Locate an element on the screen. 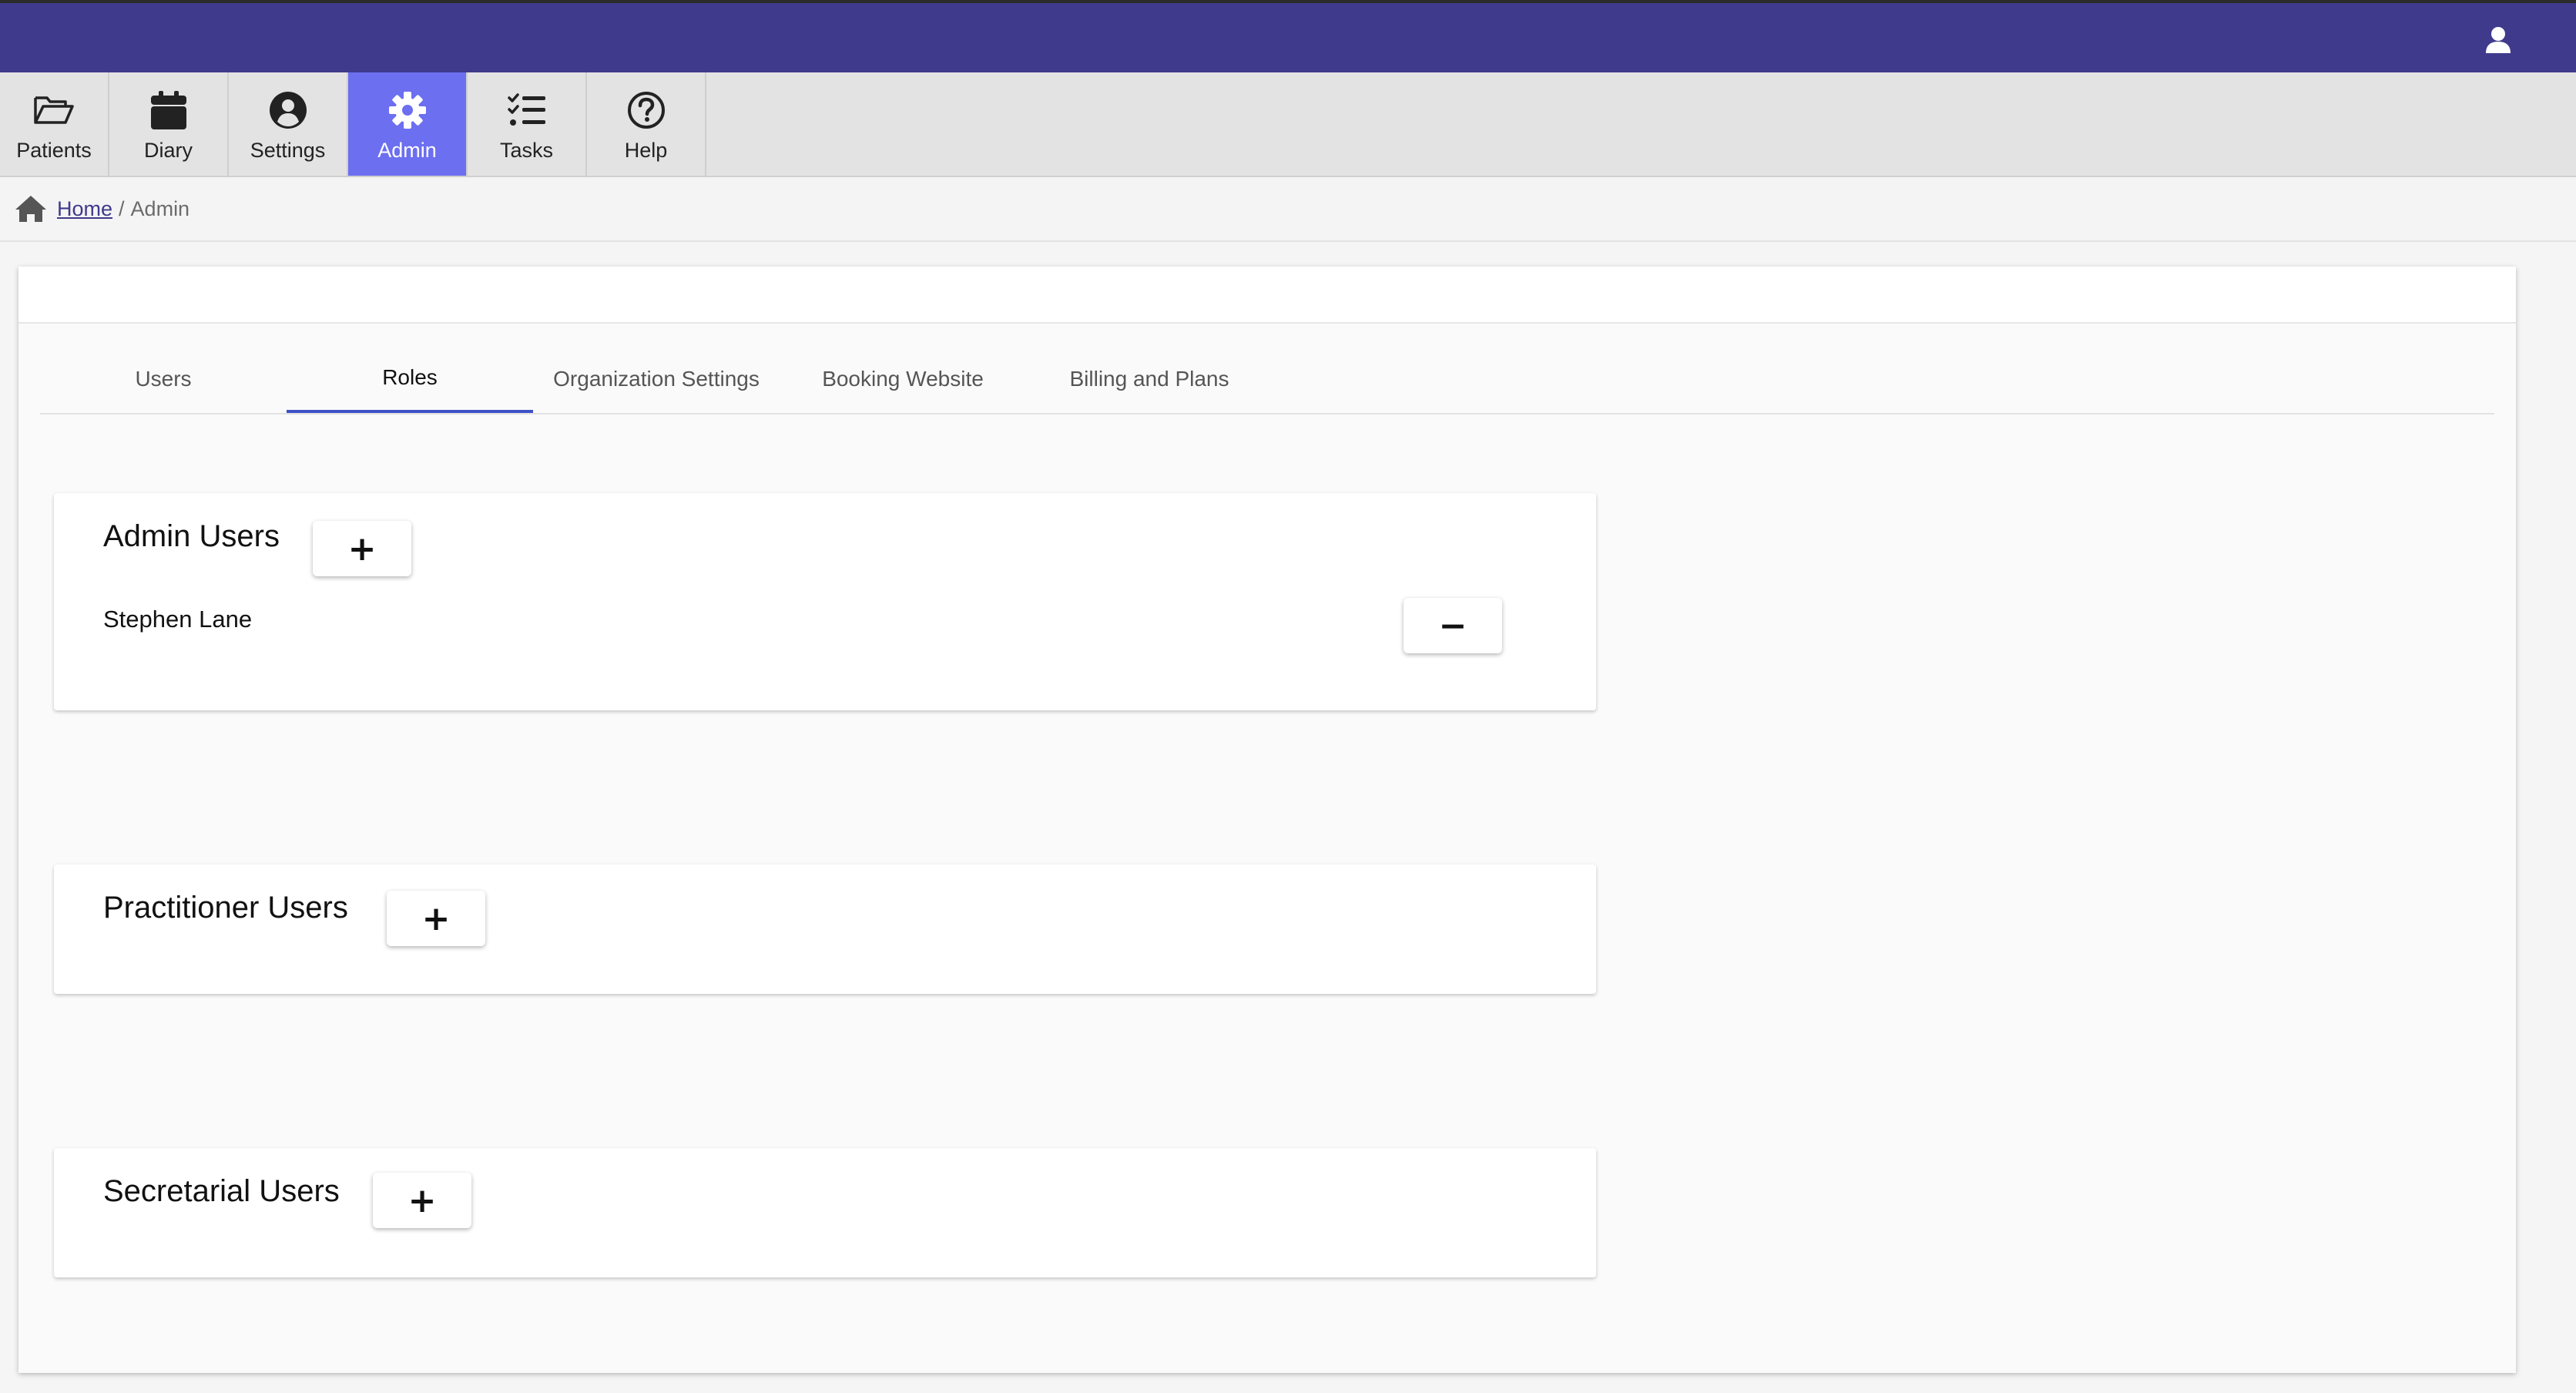  gear-icon is located at coordinates (407, 110).